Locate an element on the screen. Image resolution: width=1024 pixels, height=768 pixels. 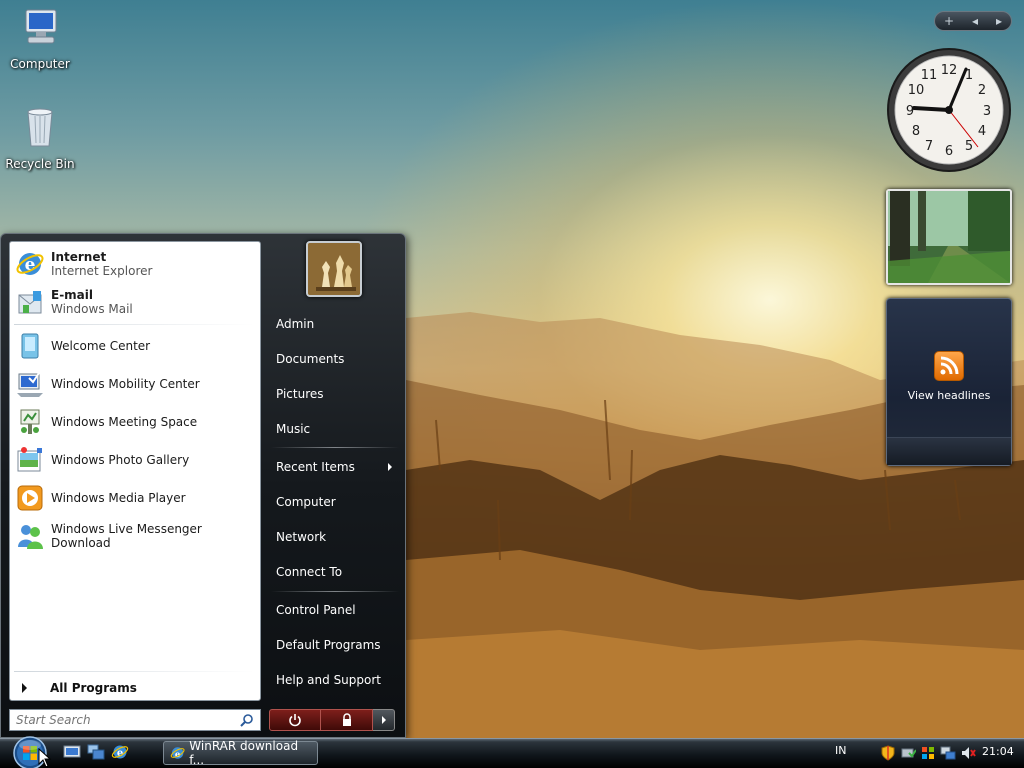
right-item-label: Default Programs is located at coordinates (328, 645).